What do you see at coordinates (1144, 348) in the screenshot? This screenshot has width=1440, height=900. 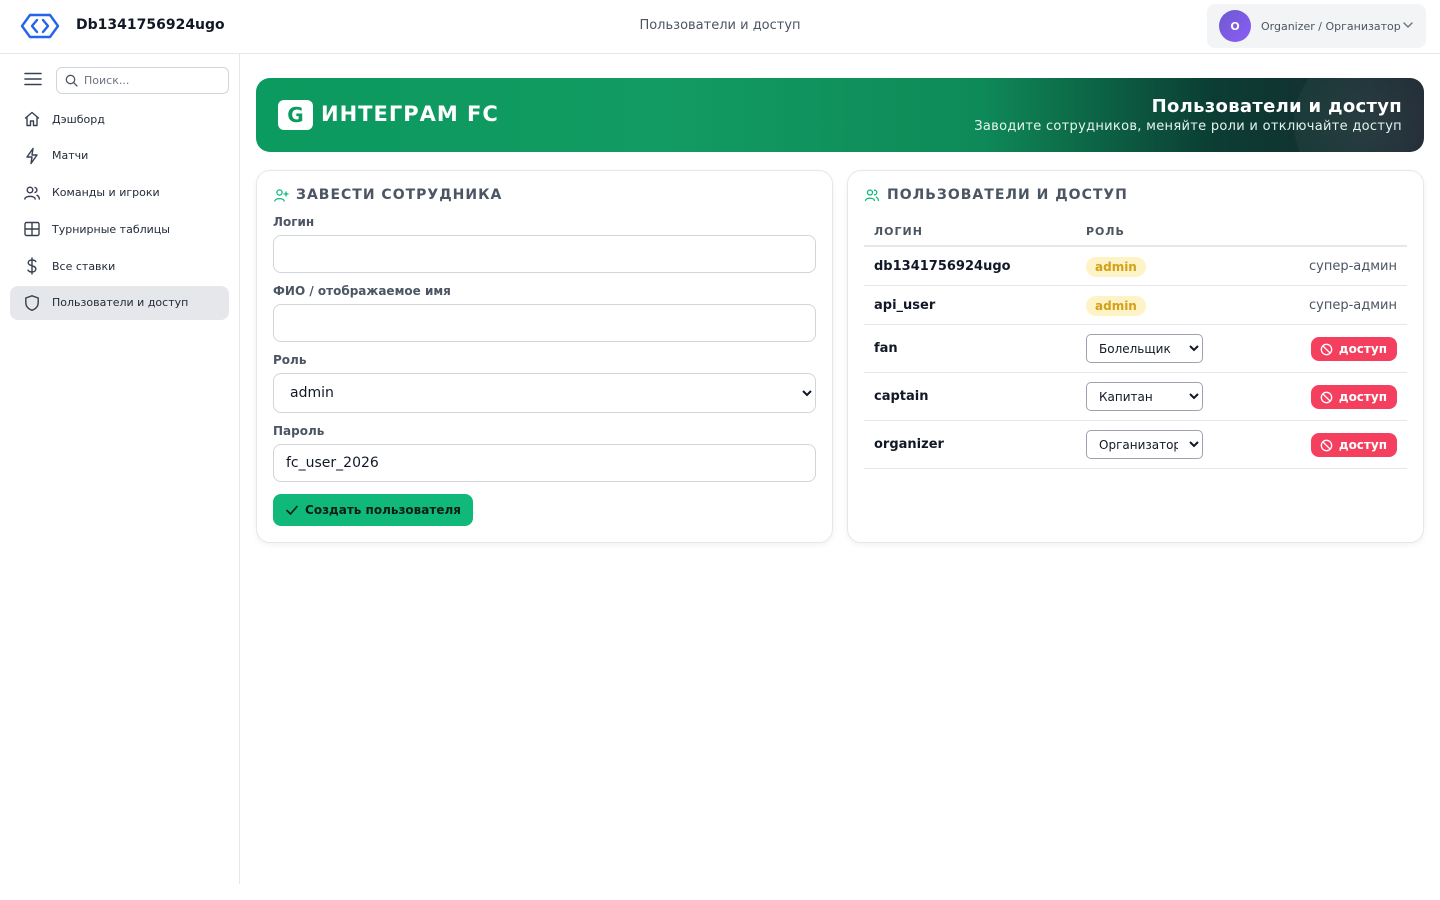 I see `user-role-select: Болельщик` at bounding box center [1144, 348].